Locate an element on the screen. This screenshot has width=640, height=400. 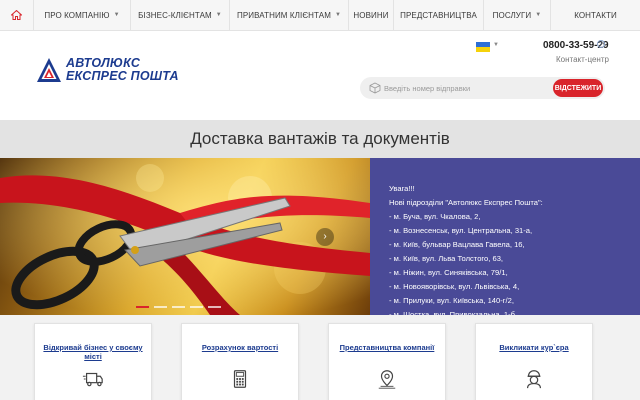
card-open-business: Відкривай бізнес у своєму місті is located at coordinates (93, 361).